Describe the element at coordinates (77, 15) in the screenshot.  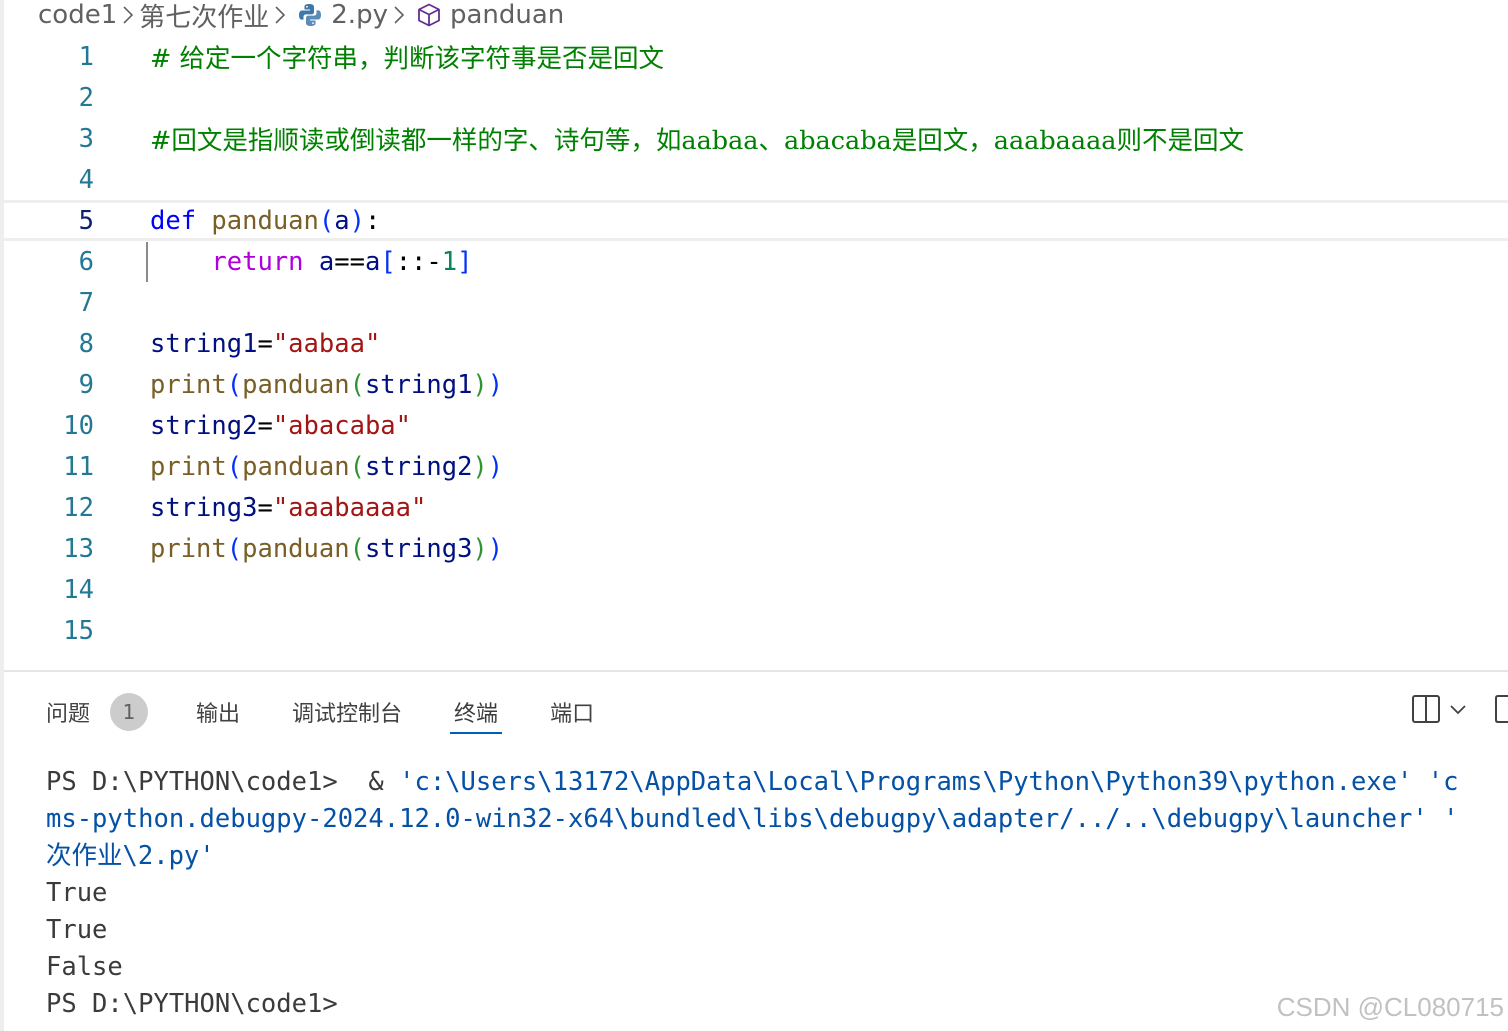
I see `breadcrumb-item-folder: code1` at that location.